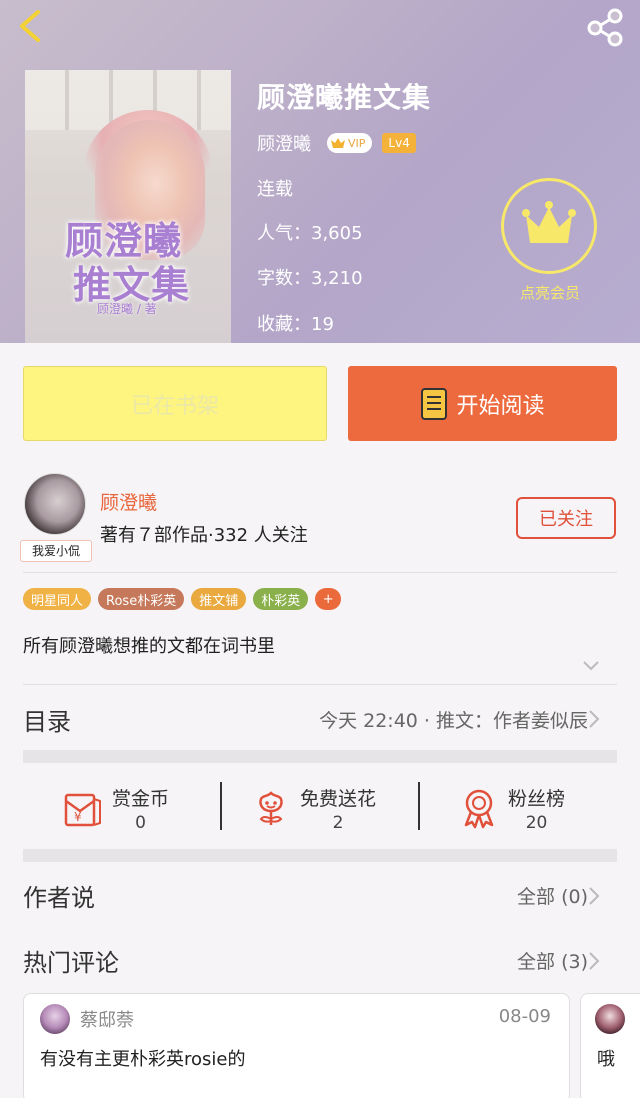 This screenshot has height=1098, width=640. What do you see at coordinates (143, 1059) in the screenshot?
I see `comment-text: 有没有主更朴彩英rosie的` at bounding box center [143, 1059].